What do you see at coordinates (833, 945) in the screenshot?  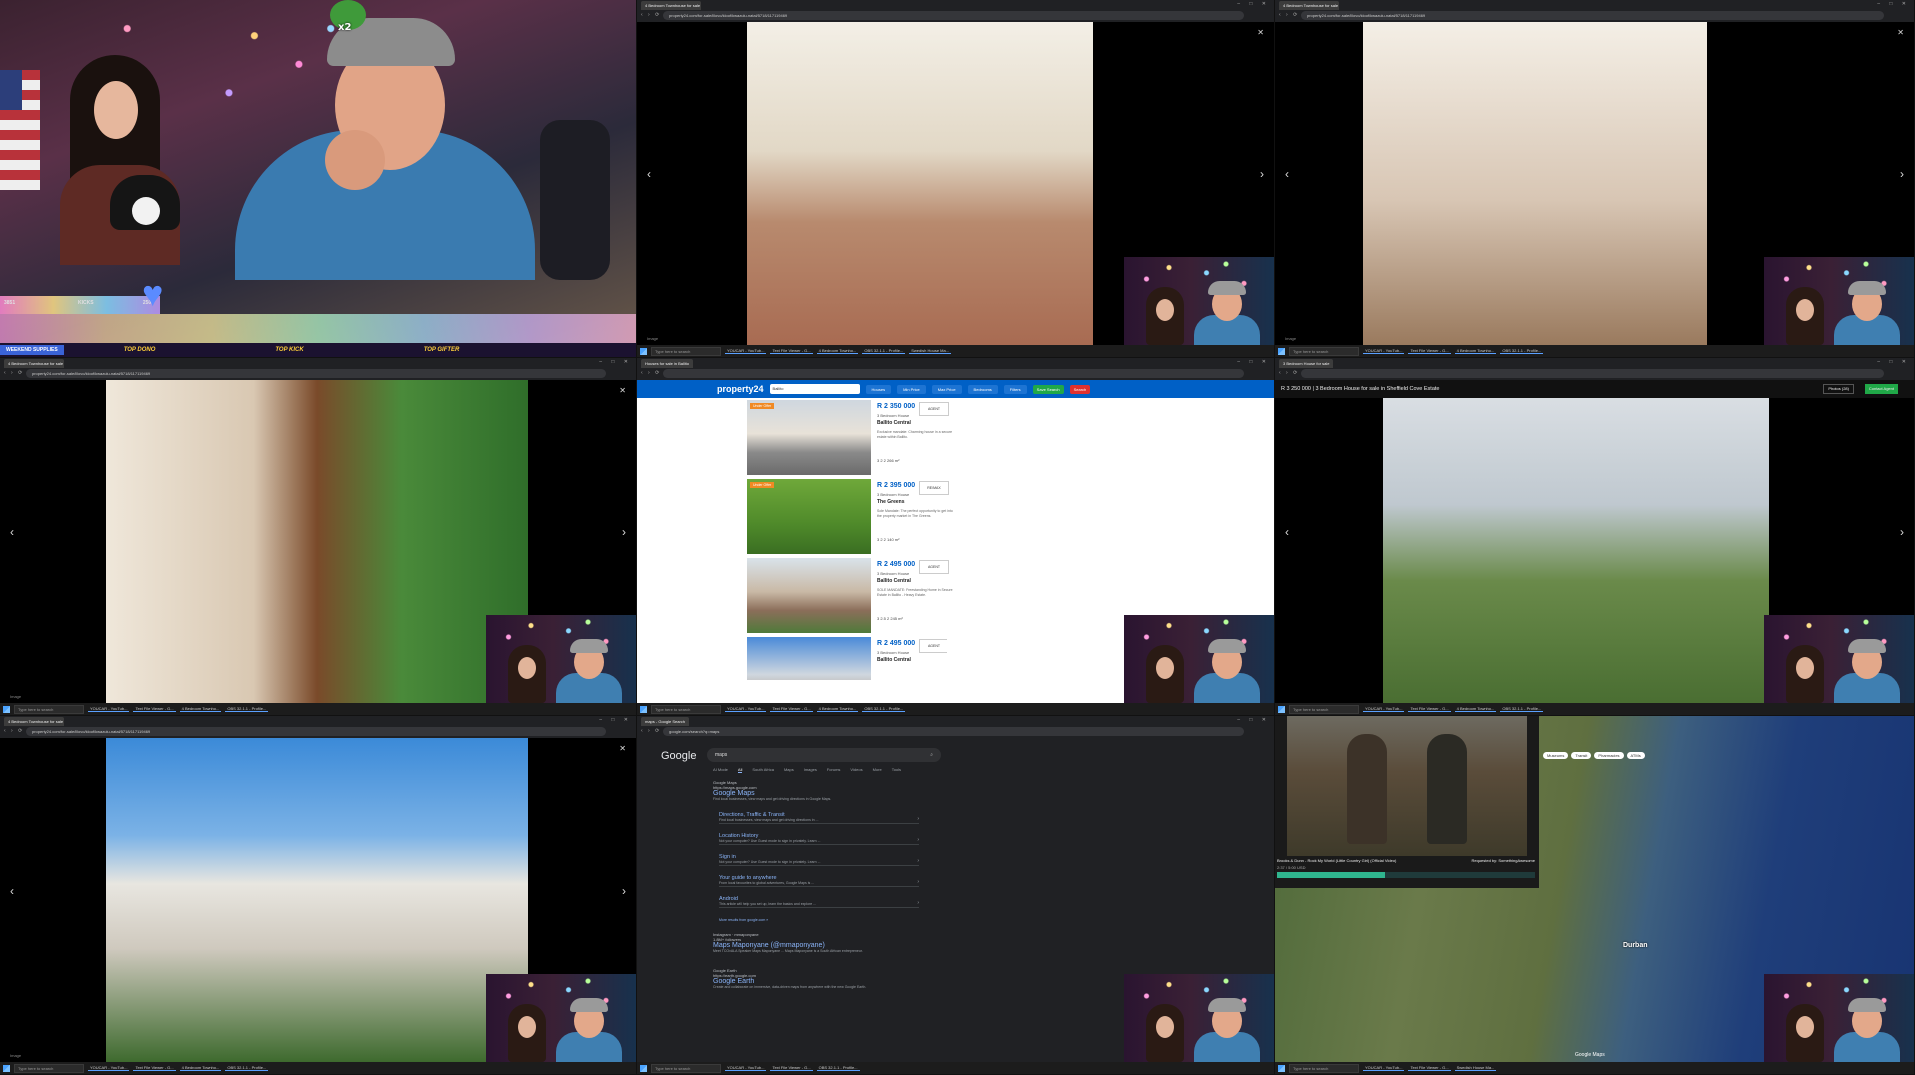 I see `result-title: Maps Maponyane (@mmaponyane)` at bounding box center [833, 945].